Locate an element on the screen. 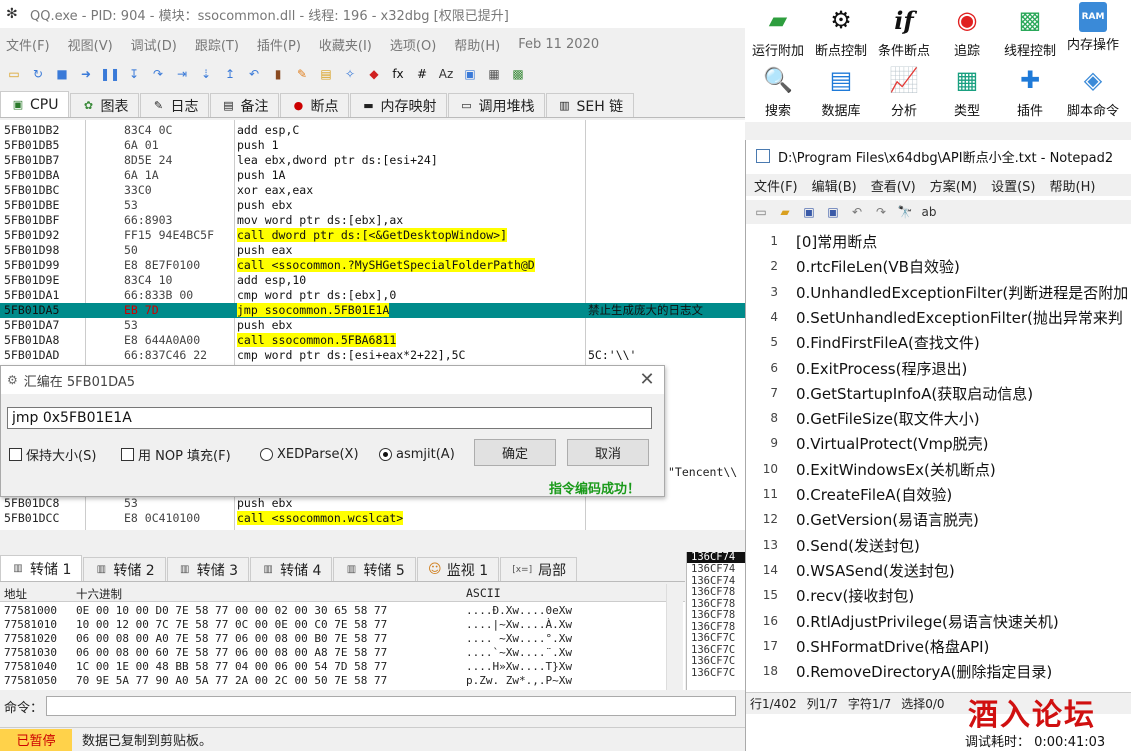 Image resolution: width=1131 pixels, height=751 pixels. tab-dump-1: ▥ 转储 1 is located at coordinates (41, 568).